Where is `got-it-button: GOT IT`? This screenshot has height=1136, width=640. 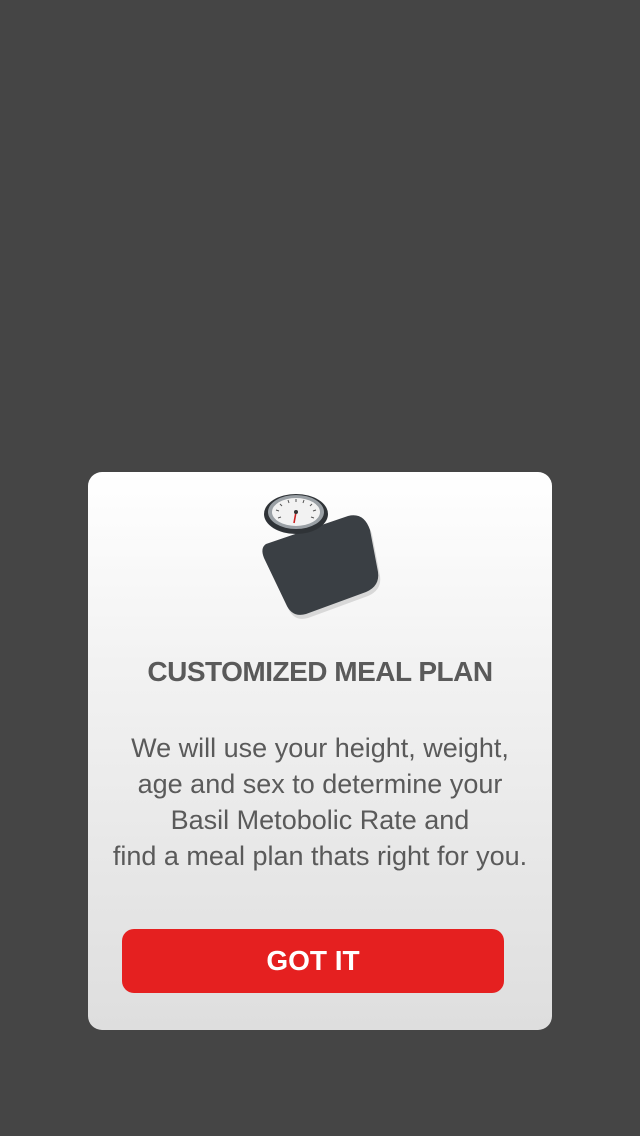 got-it-button: GOT IT is located at coordinates (313, 961).